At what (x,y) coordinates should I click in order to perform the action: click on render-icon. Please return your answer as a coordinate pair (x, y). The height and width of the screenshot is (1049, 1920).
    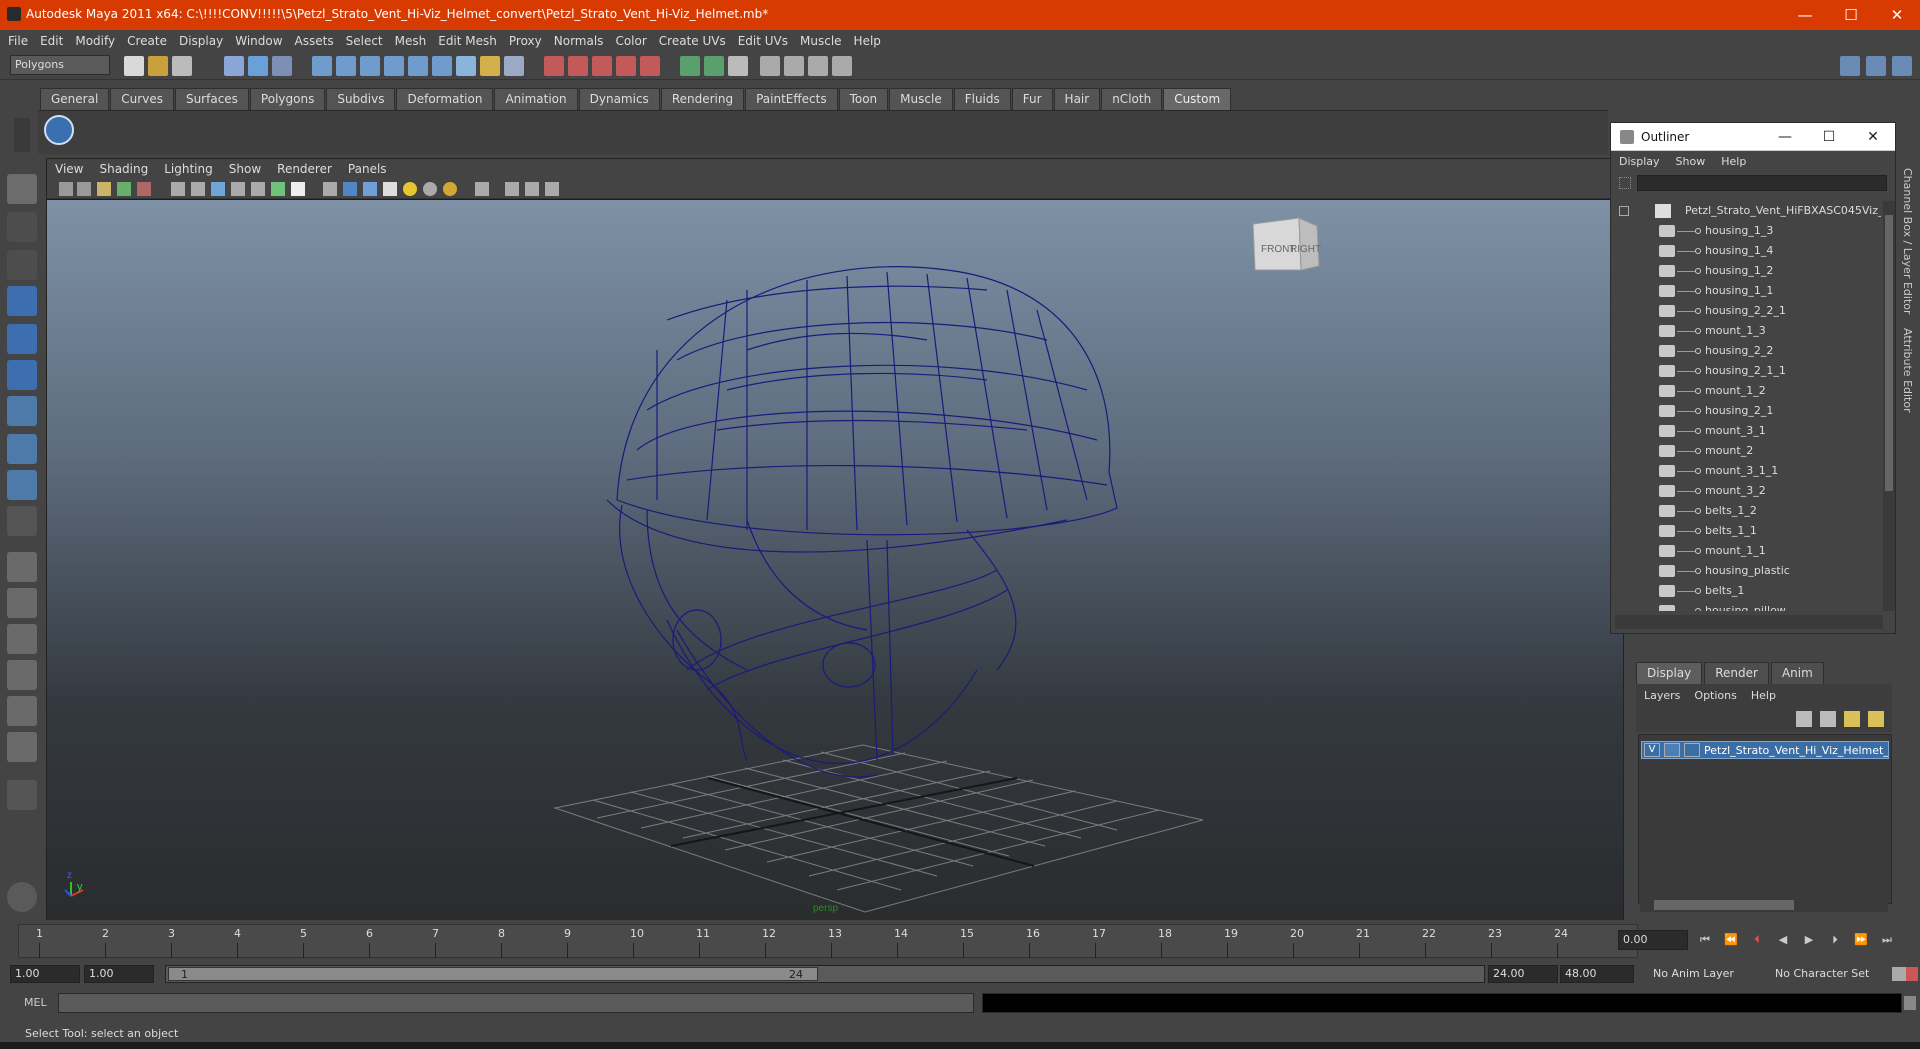
    Looking at the image, I should click on (770, 66).